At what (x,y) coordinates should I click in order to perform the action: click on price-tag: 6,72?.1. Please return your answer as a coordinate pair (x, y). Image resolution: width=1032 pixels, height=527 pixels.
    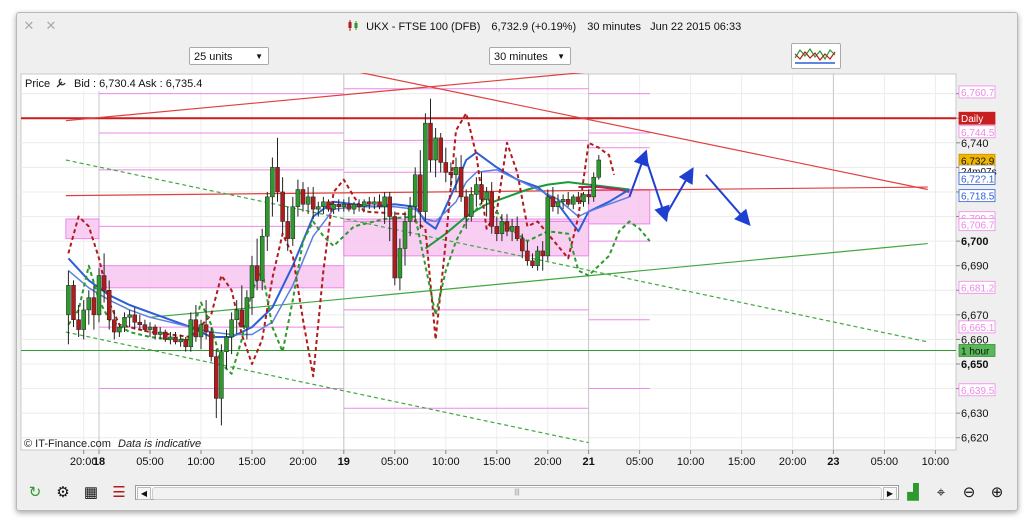
    Looking at the image, I should click on (977, 178).